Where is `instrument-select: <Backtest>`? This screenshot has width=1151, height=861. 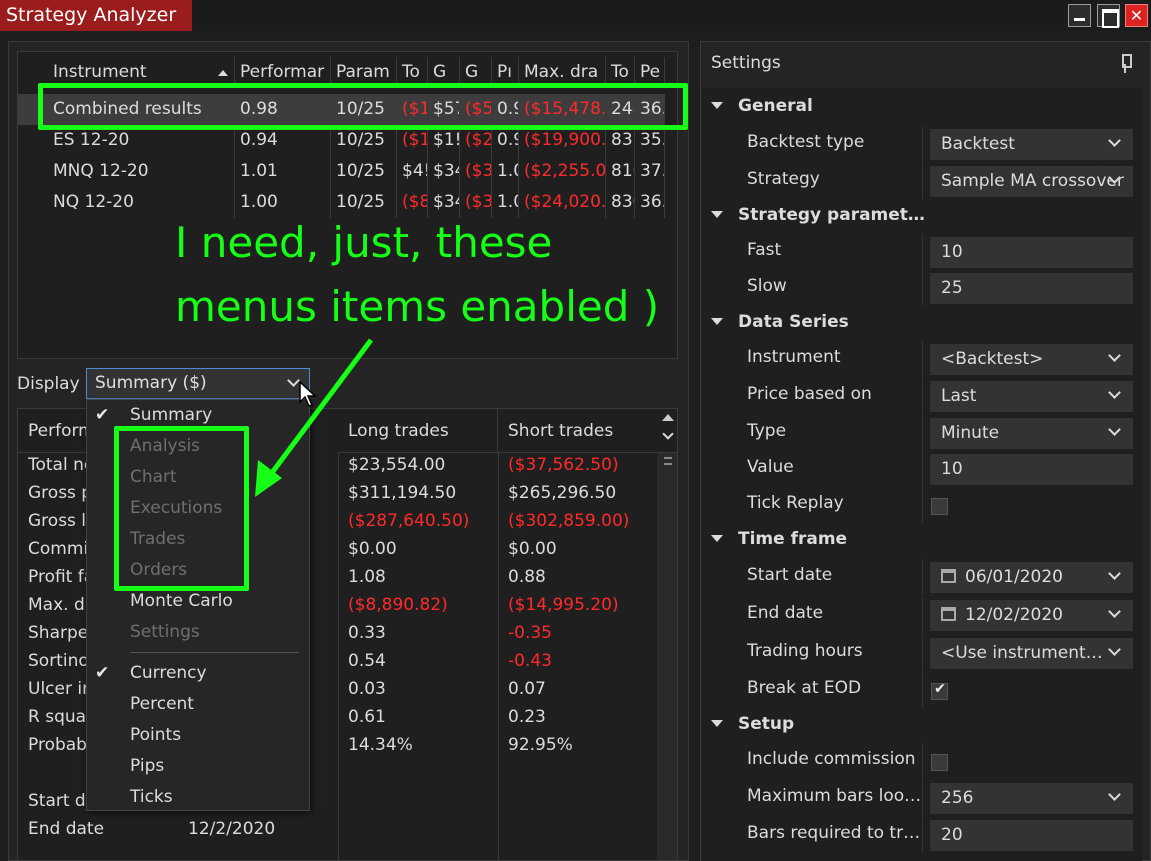
instrument-select: <Backtest> is located at coordinates (1031, 359).